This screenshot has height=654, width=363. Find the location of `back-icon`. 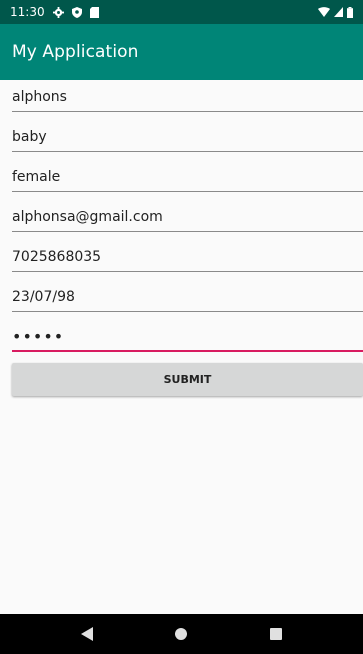

back-icon is located at coordinates (87, 634).